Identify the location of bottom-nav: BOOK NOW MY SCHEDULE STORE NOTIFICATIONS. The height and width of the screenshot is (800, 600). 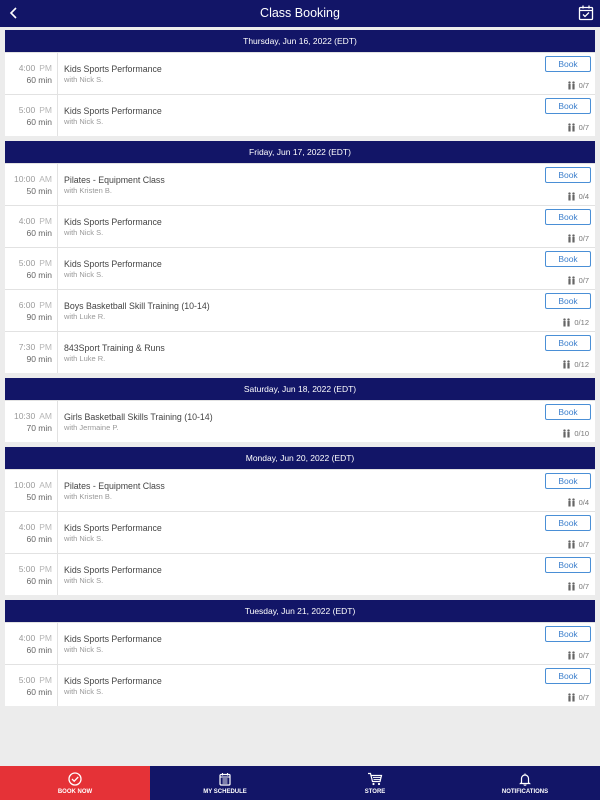
(300, 783).